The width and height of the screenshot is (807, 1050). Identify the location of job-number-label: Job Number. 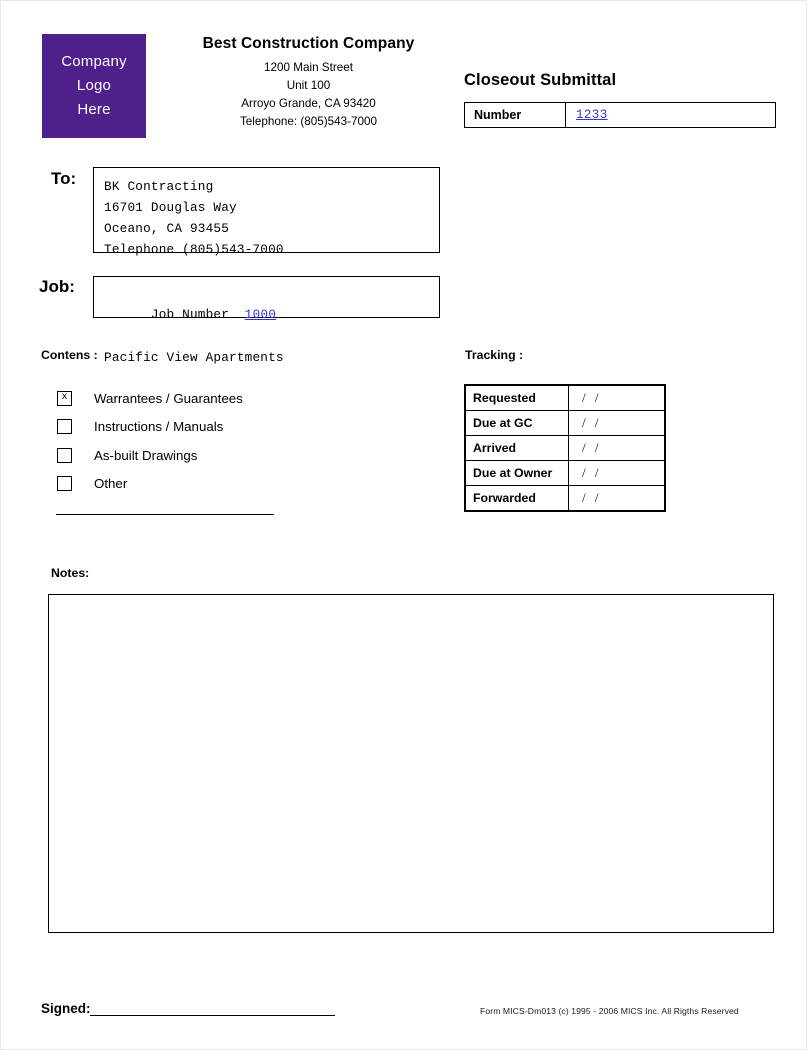
(190, 315).